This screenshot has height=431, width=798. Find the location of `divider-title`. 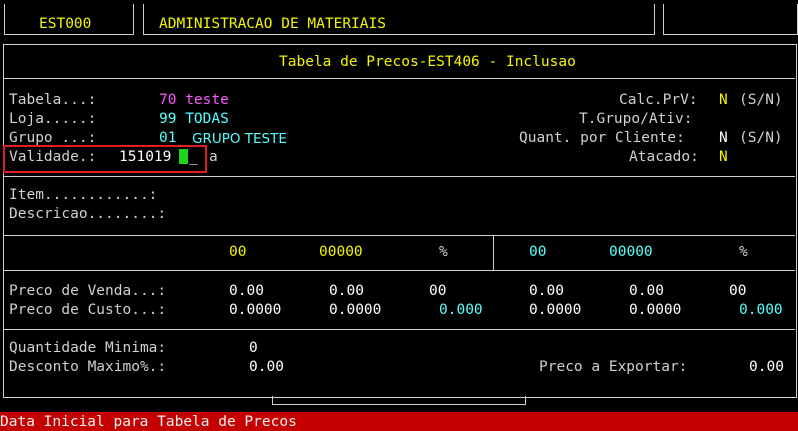

divider-title is located at coordinates (399, 78).